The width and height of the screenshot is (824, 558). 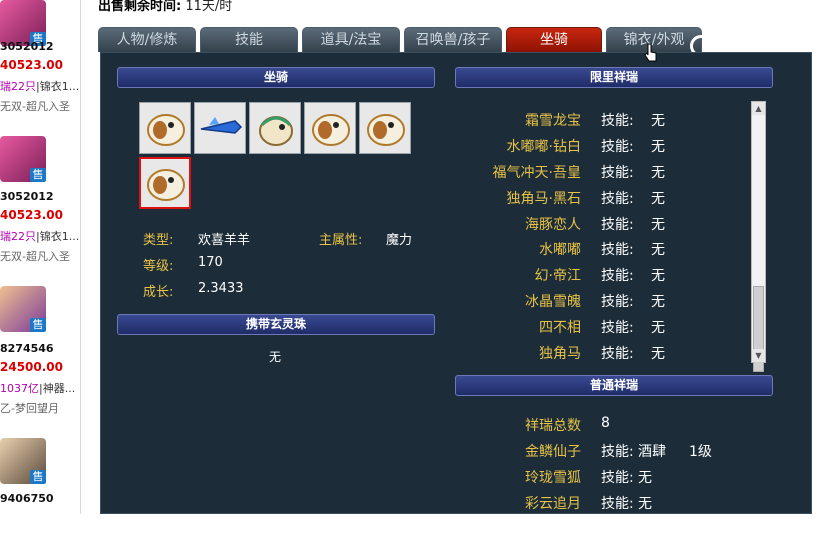 What do you see at coordinates (276, 131) in the screenshot?
I see `horse-mount-icon` at bounding box center [276, 131].